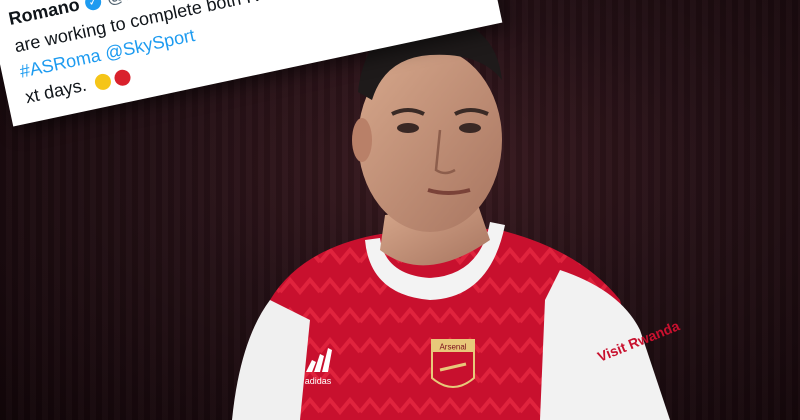  I want to click on left-sleeve, so click(271, 360).